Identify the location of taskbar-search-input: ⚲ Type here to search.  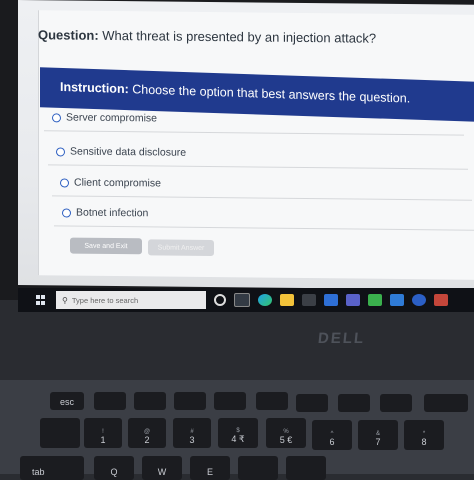
(131, 300).